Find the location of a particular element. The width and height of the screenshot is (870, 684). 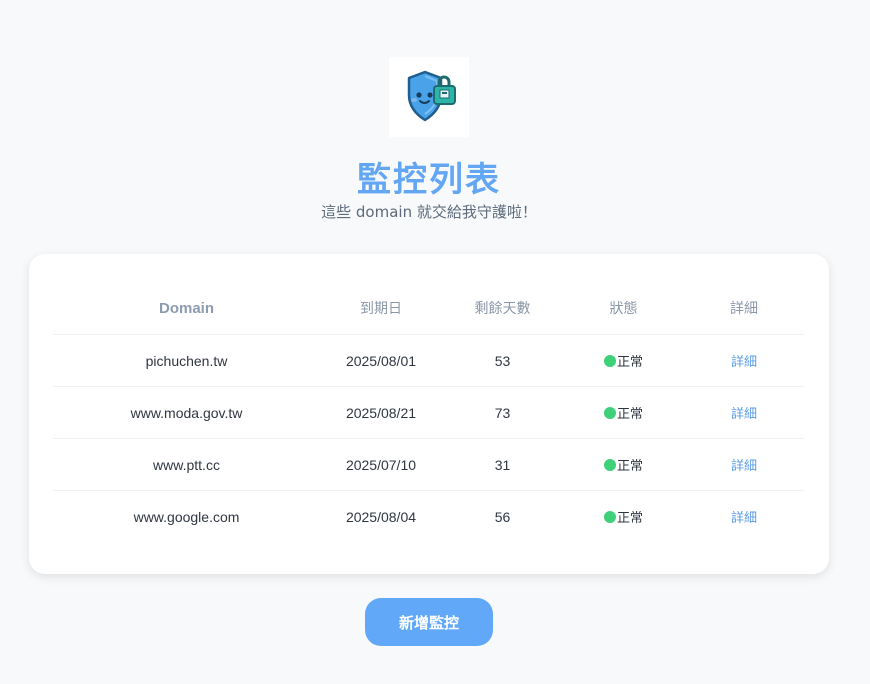

table-header-row: Domain 到期日 剩餘天數 狀態 詳細 is located at coordinates (428, 308).